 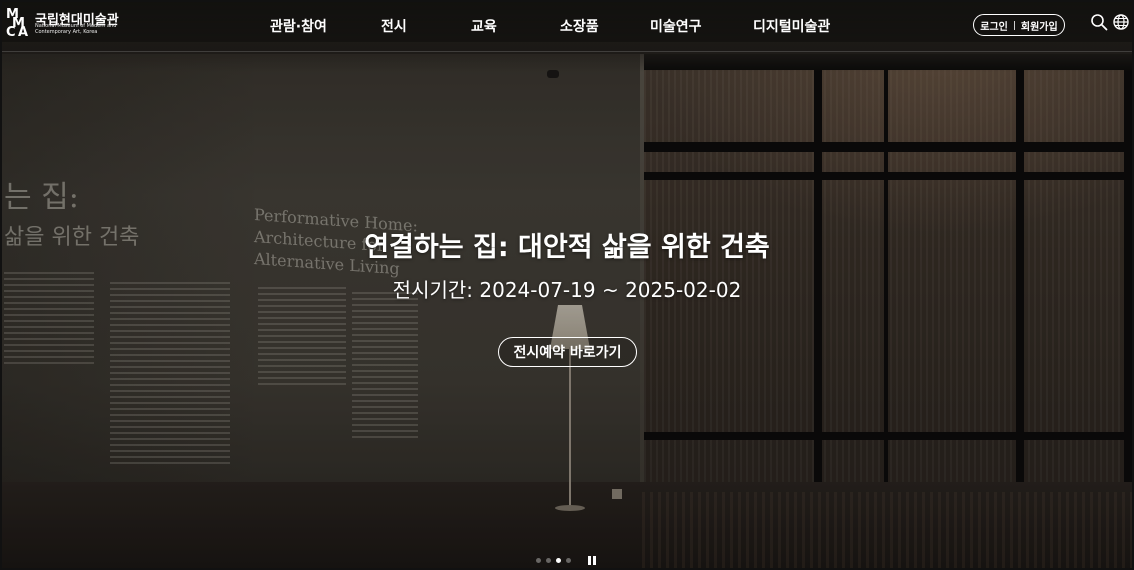 What do you see at coordinates (567, 352) in the screenshot?
I see `exhibition-reservation-button: 전시예약 바로가기` at bounding box center [567, 352].